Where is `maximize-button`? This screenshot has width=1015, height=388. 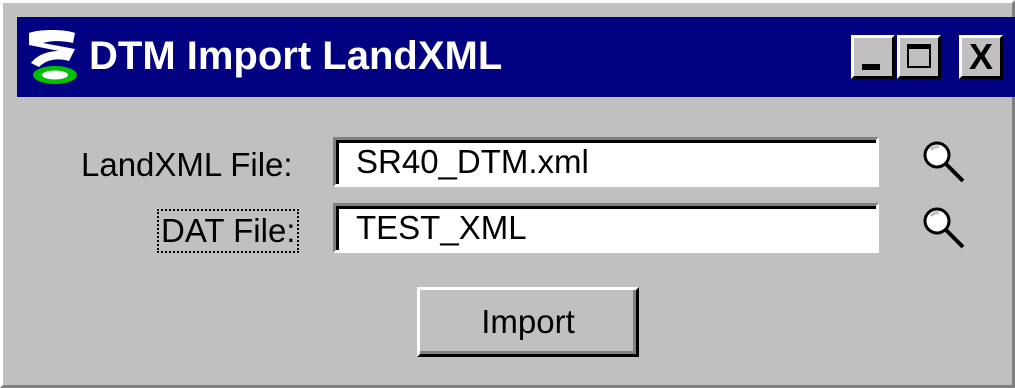 maximize-button is located at coordinates (919, 57).